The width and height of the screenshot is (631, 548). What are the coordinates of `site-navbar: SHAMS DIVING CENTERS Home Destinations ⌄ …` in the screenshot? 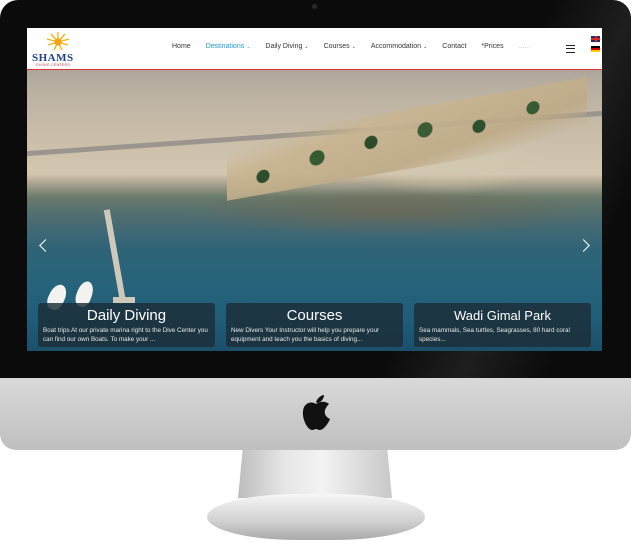 It's located at (314, 48).